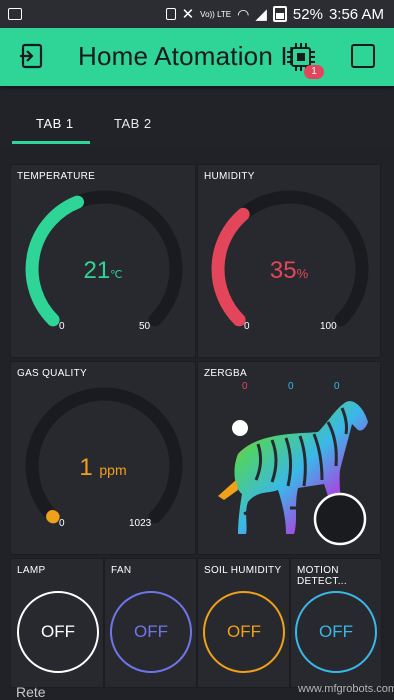 The height and width of the screenshot is (700, 394). I want to click on humidity-min: 0, so click(247, 326).